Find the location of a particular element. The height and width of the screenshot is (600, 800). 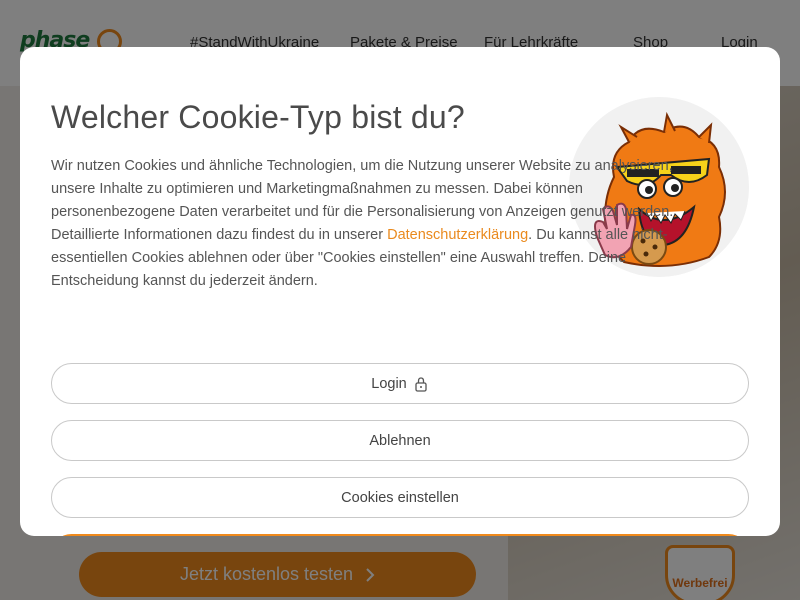

login-button-label: Login is located at coordinates (389, 383).